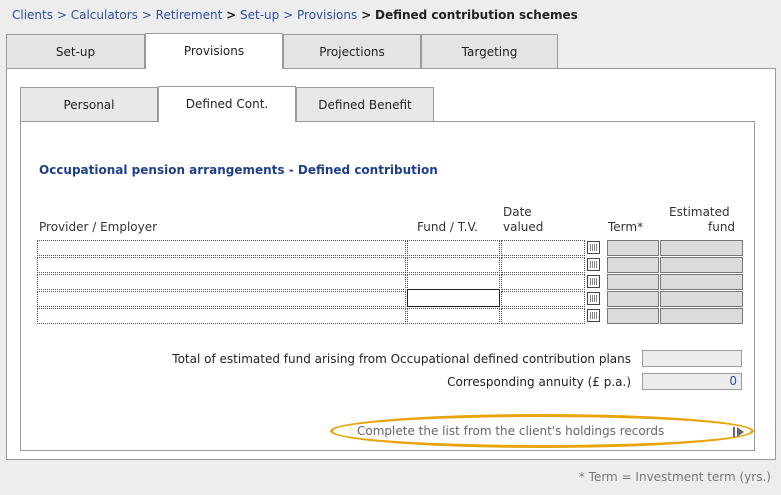 This screenshot has width=781, height=495. I want to click on header-term: Term*, so click(626, 227).